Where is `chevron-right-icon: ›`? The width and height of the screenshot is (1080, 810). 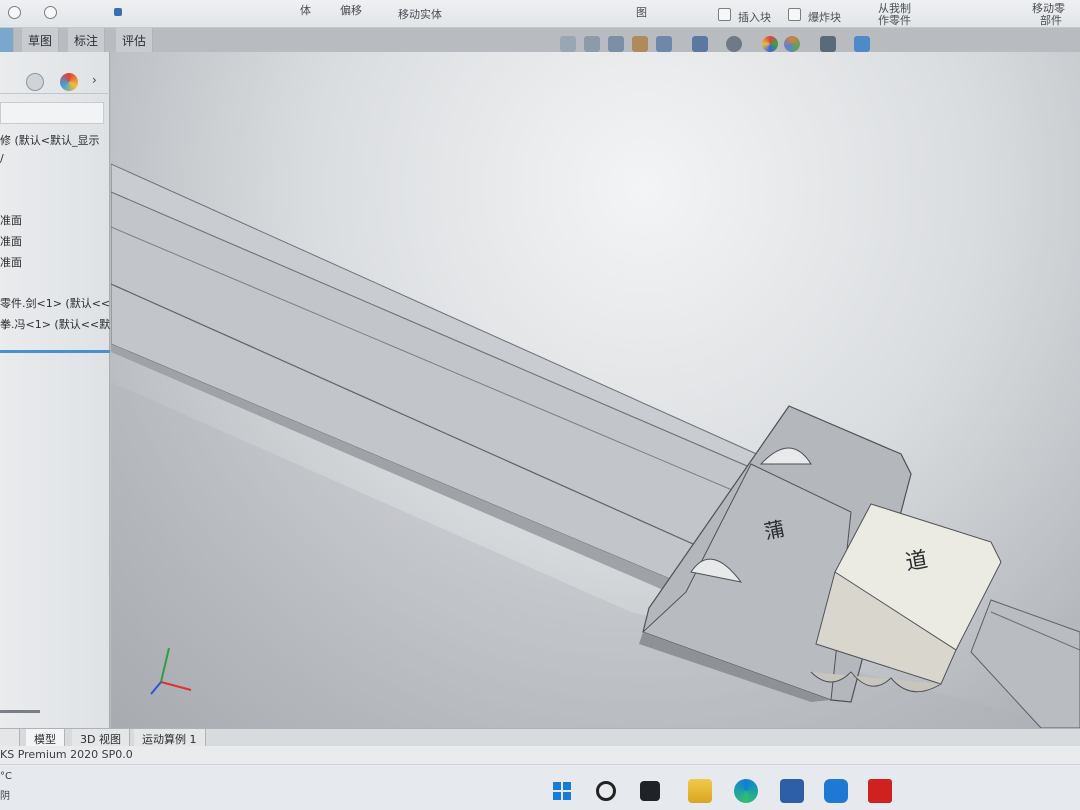 chevron-right-icon: › is located at coordinates (94, 80).